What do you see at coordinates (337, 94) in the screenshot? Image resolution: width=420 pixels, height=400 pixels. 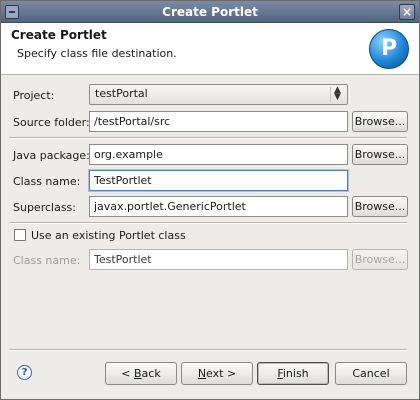 I see `combo-updown-icon: ▲ ▼` at bounding box center [337, 94].